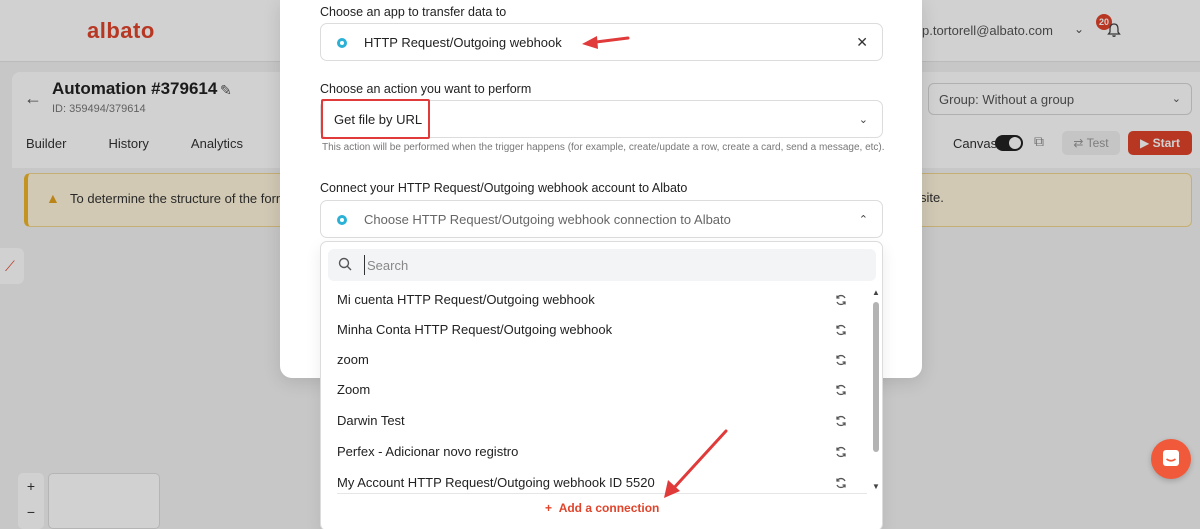 The image size is (1200, 529). Describe the element at coordinates (876, 292) in the screenshot. I see `scroll-up-icon: ▲` at that location.